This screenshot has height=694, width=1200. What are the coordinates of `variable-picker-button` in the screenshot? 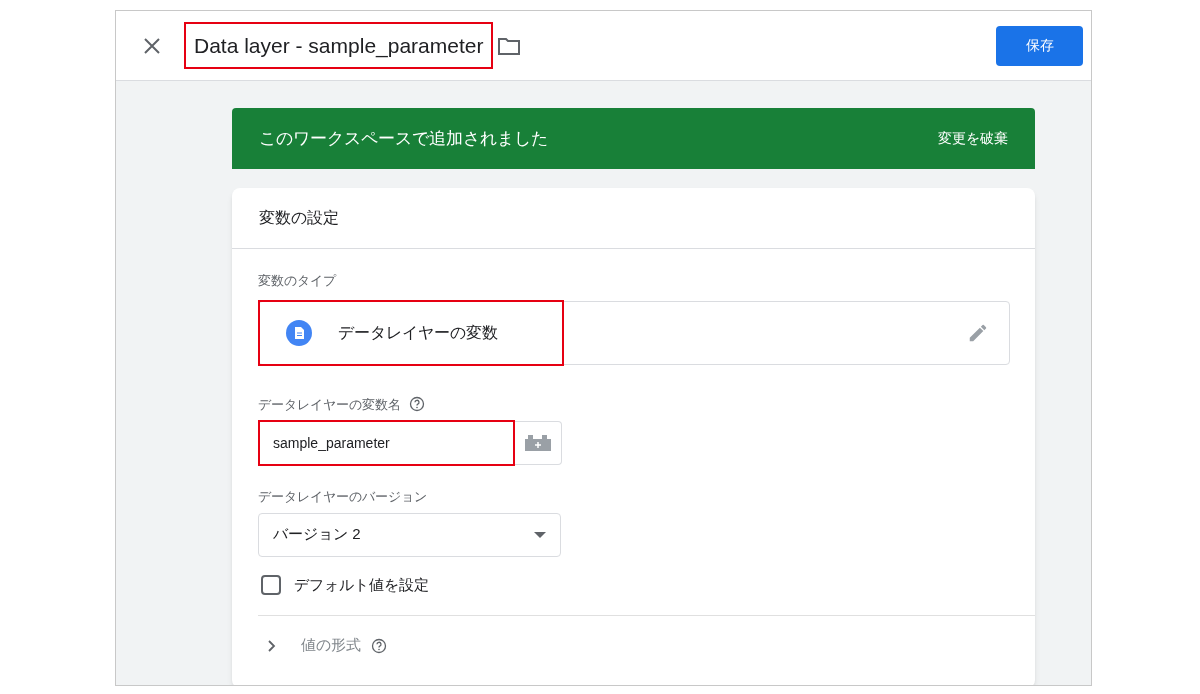 It's located at (538, 443).